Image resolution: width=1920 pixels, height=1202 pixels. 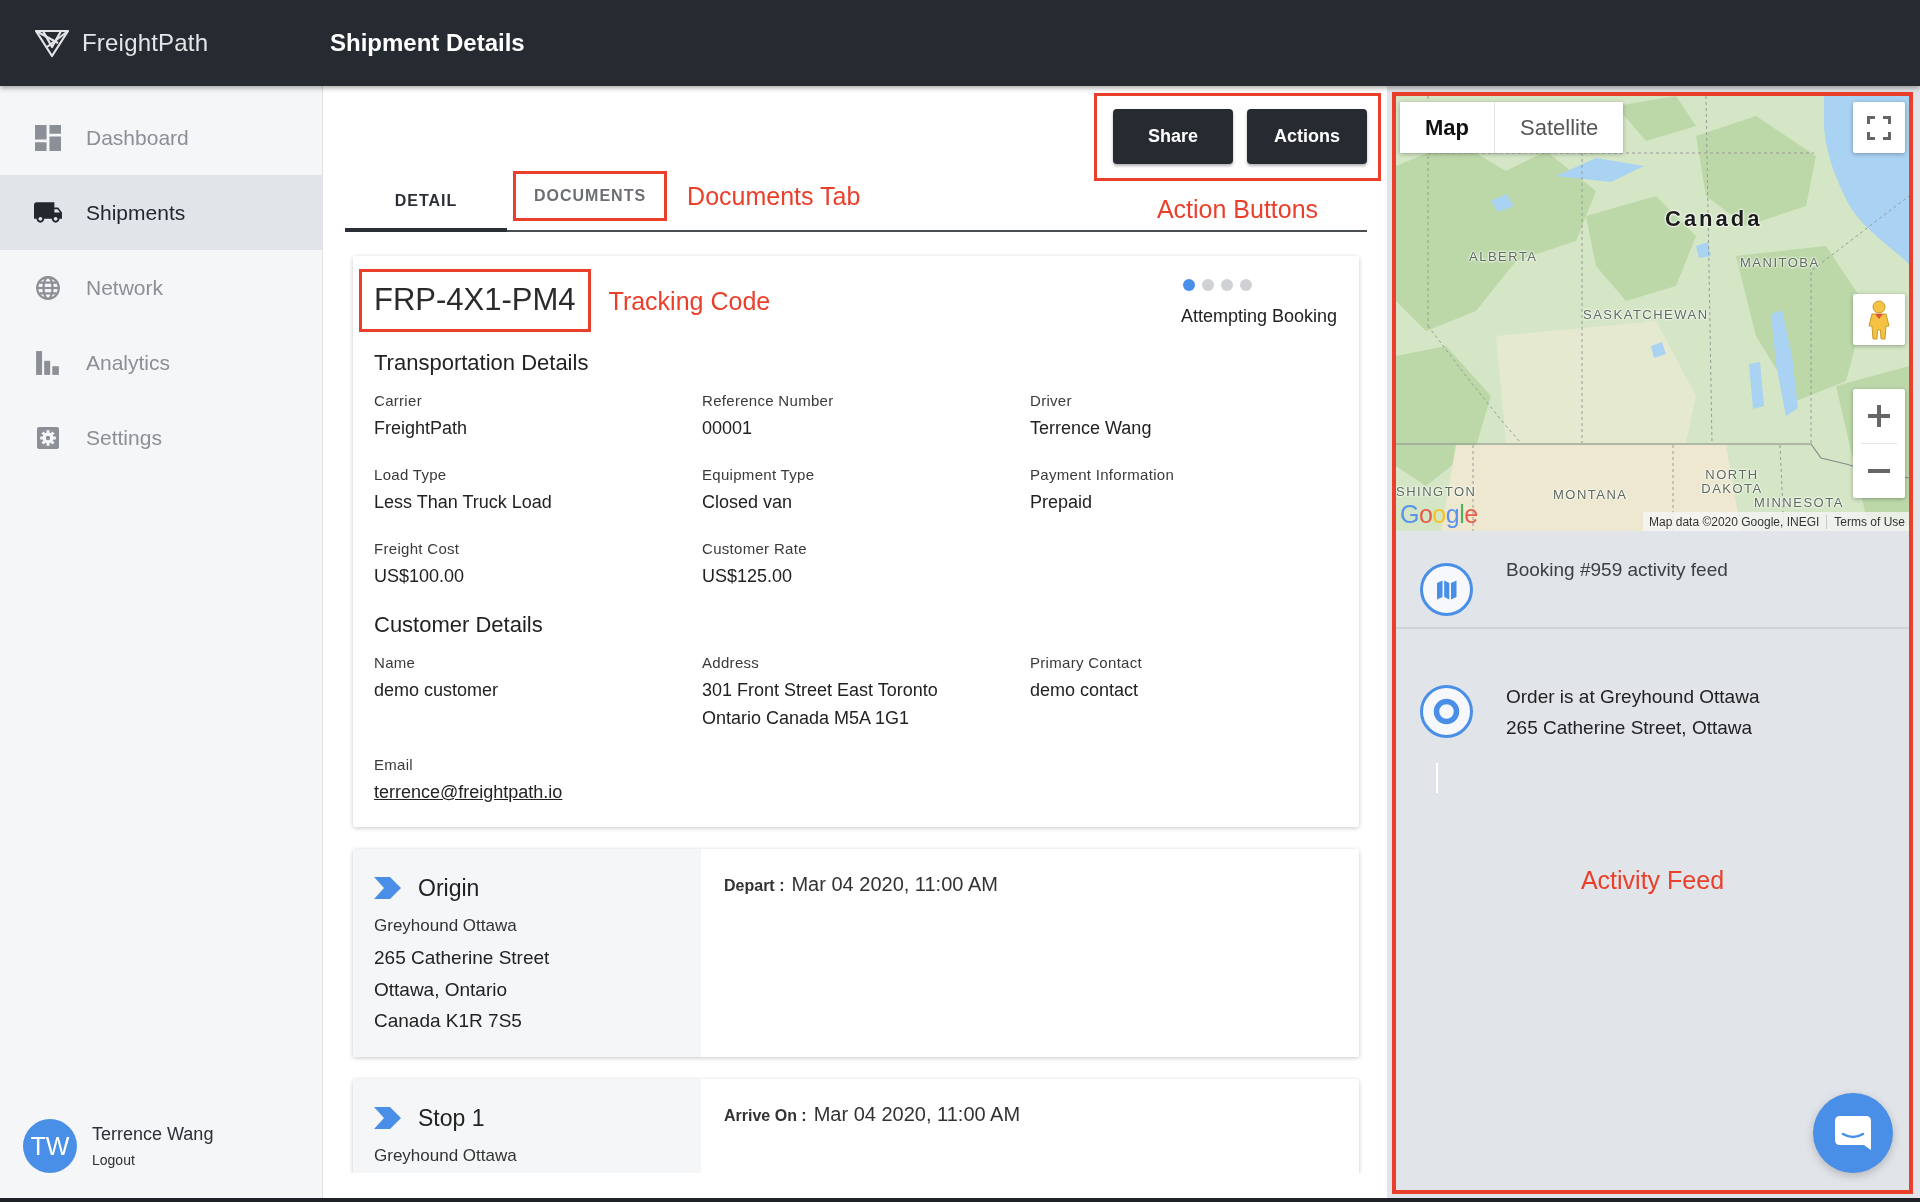 I want to click on stop-title: Stop 1, so click(x=451, y=1118).